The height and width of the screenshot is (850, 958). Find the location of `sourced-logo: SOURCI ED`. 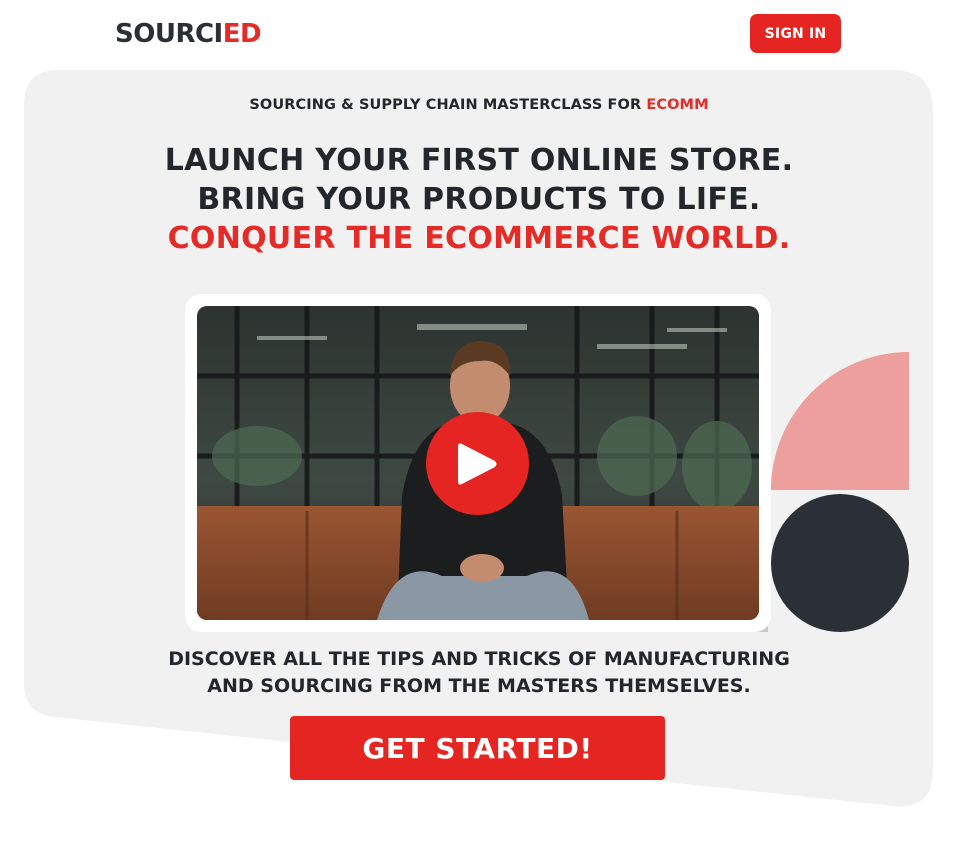

sourced-logo: SOURCI ED is located at coordinates (188, 34).